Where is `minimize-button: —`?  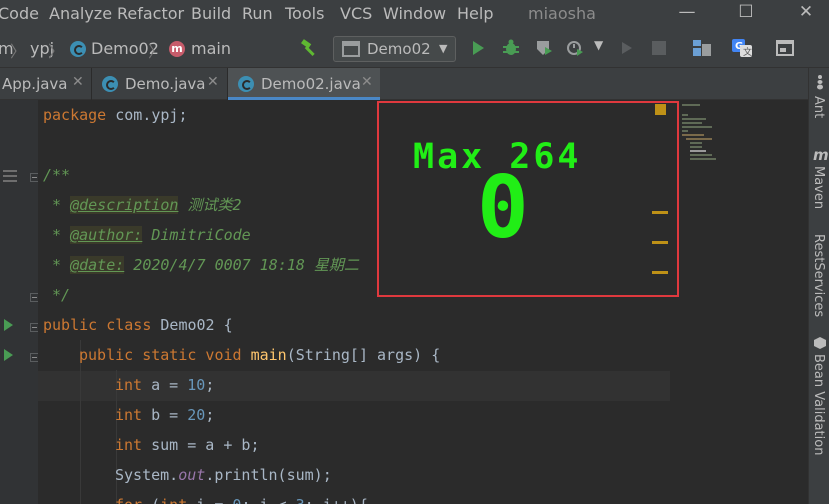 minimize-button: — is located at coordinates (687, 12).